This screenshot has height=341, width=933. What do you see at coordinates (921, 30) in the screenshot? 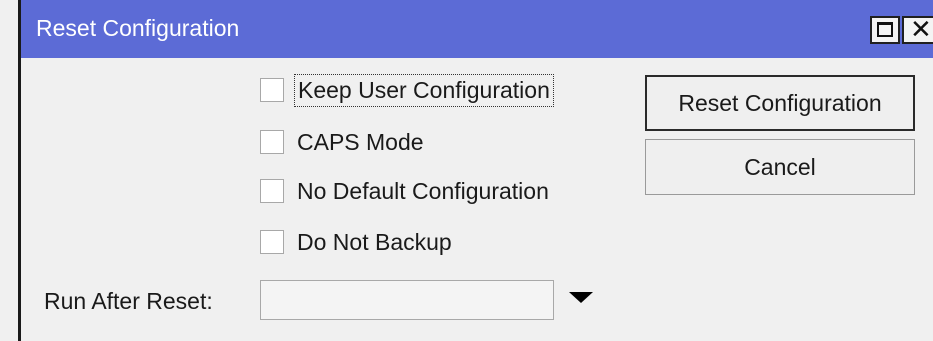
I see `close-icon: ✕` at bounding box center [921, 30].